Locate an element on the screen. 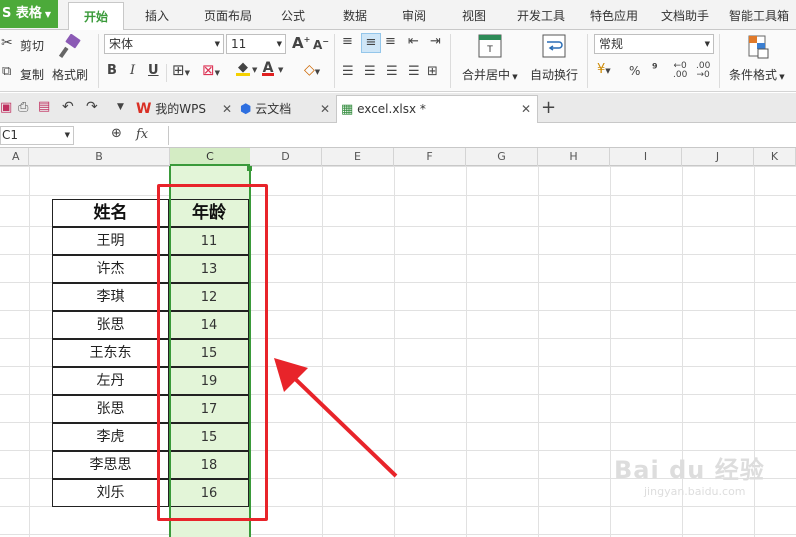 The image size is (796, 537). copy-icon: ⧉ is located at coordinates (6, 71).